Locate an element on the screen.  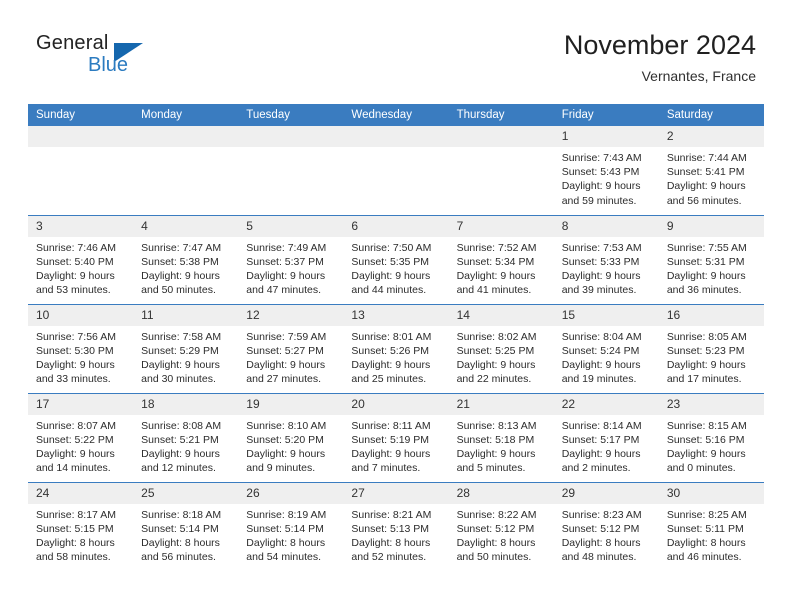
daylight-text: Daylight: 8 hours and 46 minutes. is located at coordinates (706, 550).